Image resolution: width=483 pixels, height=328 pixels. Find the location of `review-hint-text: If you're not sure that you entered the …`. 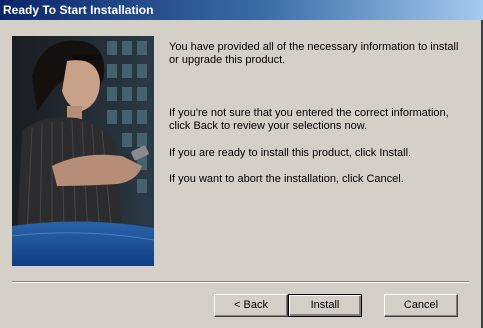

review-hint-text: If you're not sure that you entered the … is located at coordinates (309, 119).